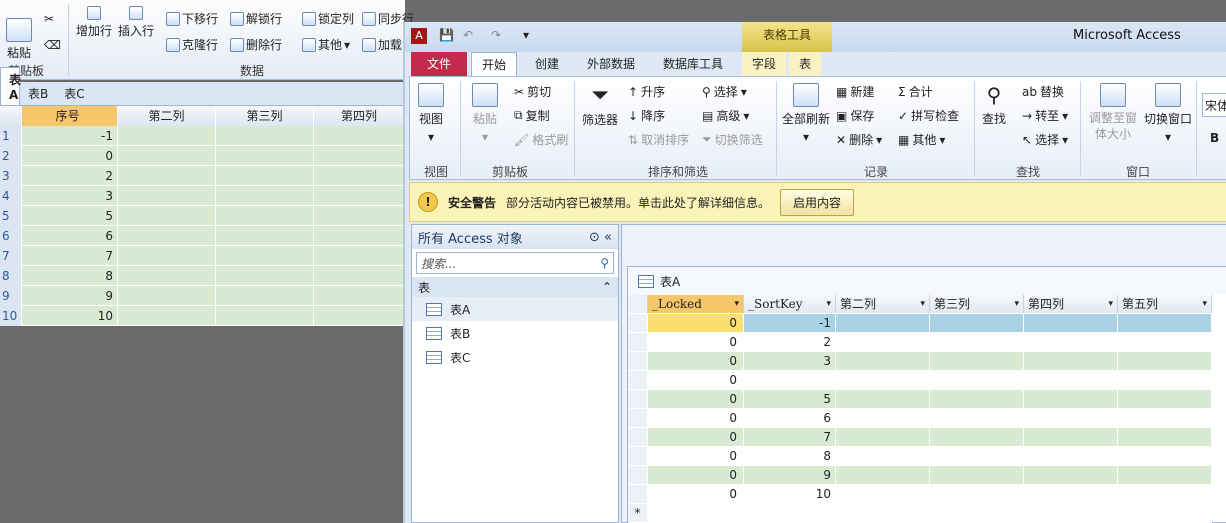 The width and height of the screenshot is (1226, 523). What do you see at coordinates (19, 39) in the screenshot?
I see `bg-paste-button: 粘贴` at bounding box center [19, 39].